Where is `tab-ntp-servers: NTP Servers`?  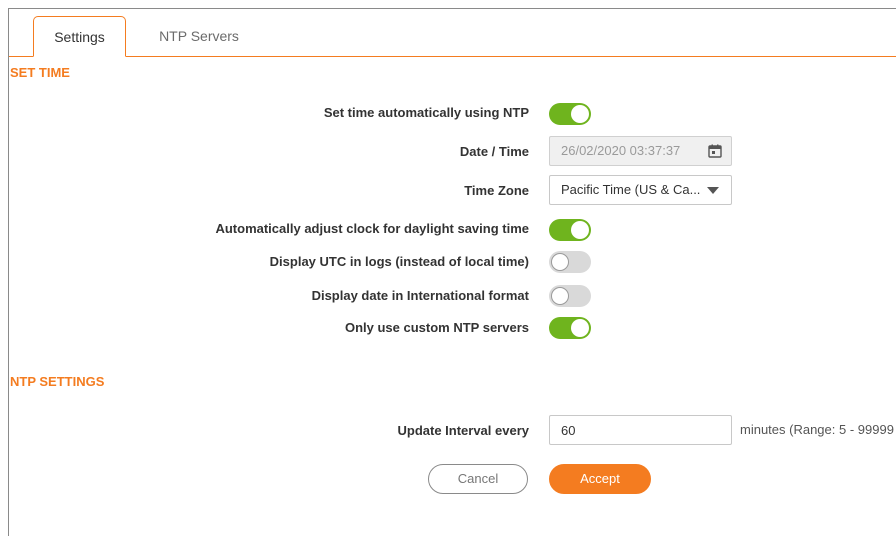 tab-ntp-servers: NTP Servers is located at coordinates (199, 36).